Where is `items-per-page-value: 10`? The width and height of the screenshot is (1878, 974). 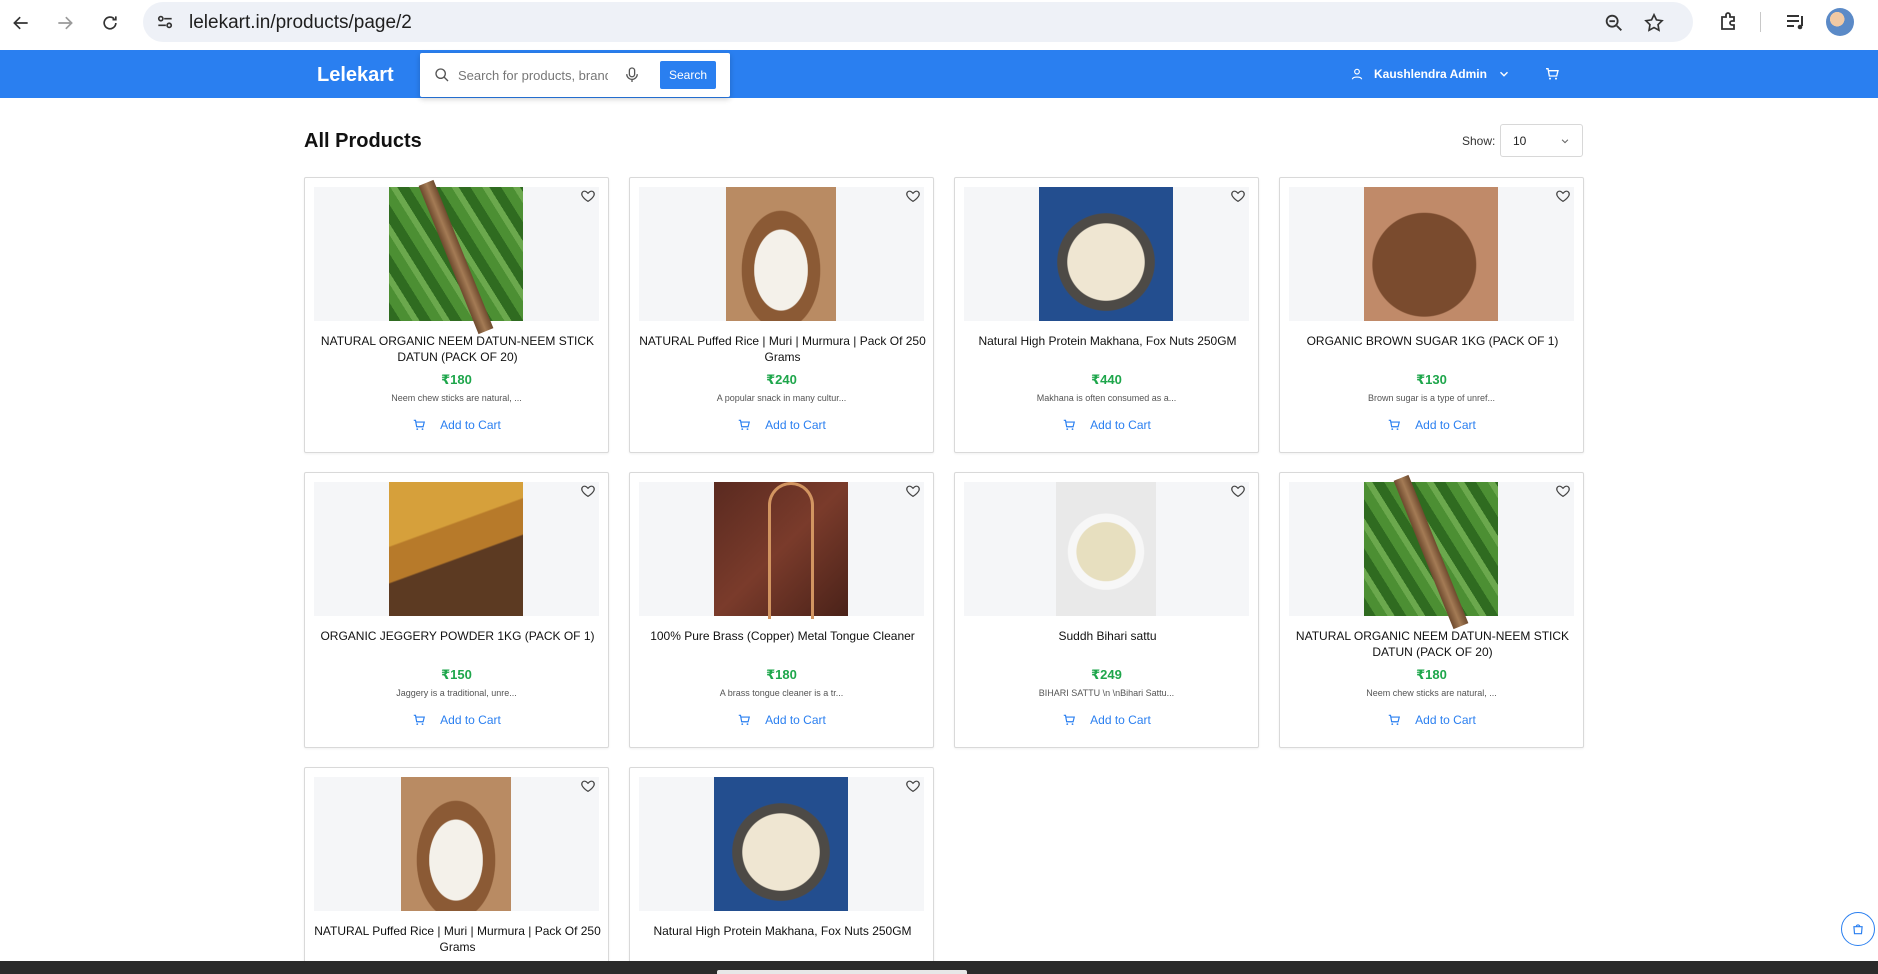
items-per-page-value: 10 is located at coordinates (1519, 141).